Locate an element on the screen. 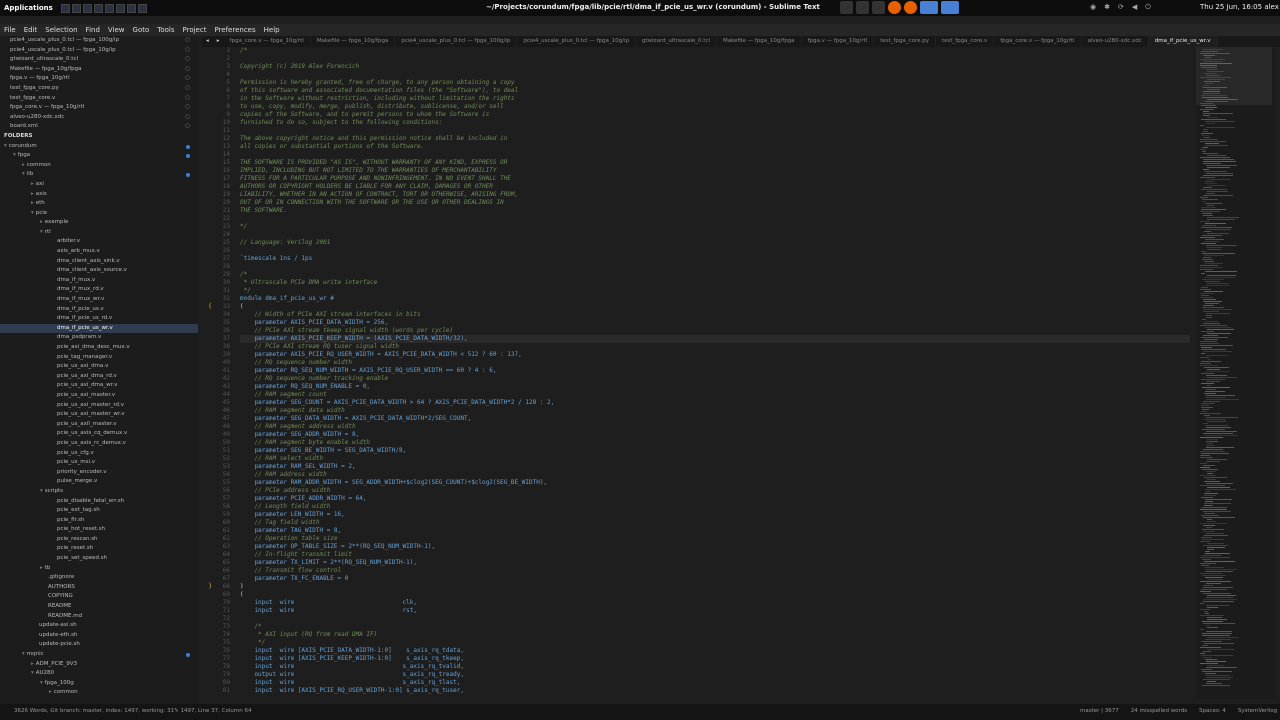 The width and height of the screenshot is (1280, 720). fold-marker-icon: ) is located at coordinates (210, 586).